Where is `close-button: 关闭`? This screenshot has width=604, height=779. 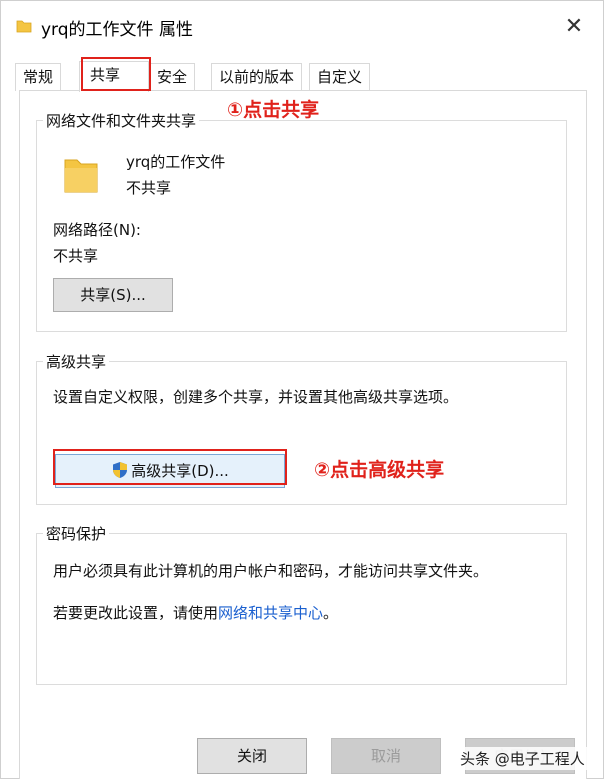 close-button: 关闭 is located at coordinates (252, 756).